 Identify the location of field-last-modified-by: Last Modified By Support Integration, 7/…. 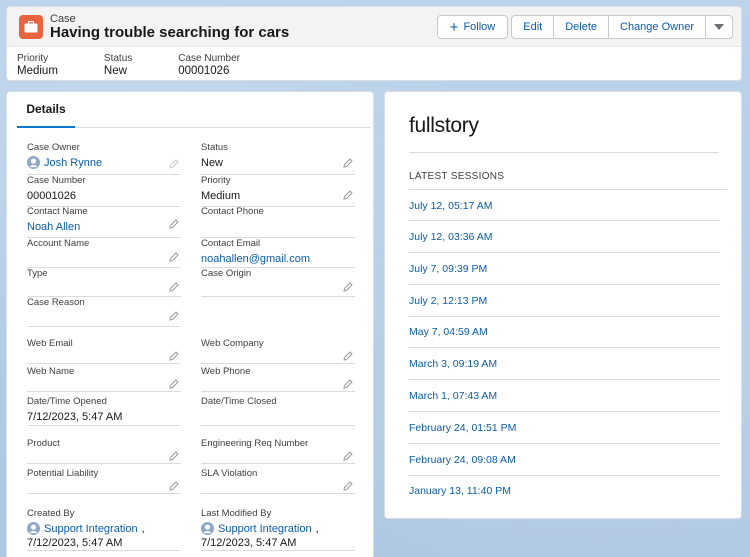
(278, 530).